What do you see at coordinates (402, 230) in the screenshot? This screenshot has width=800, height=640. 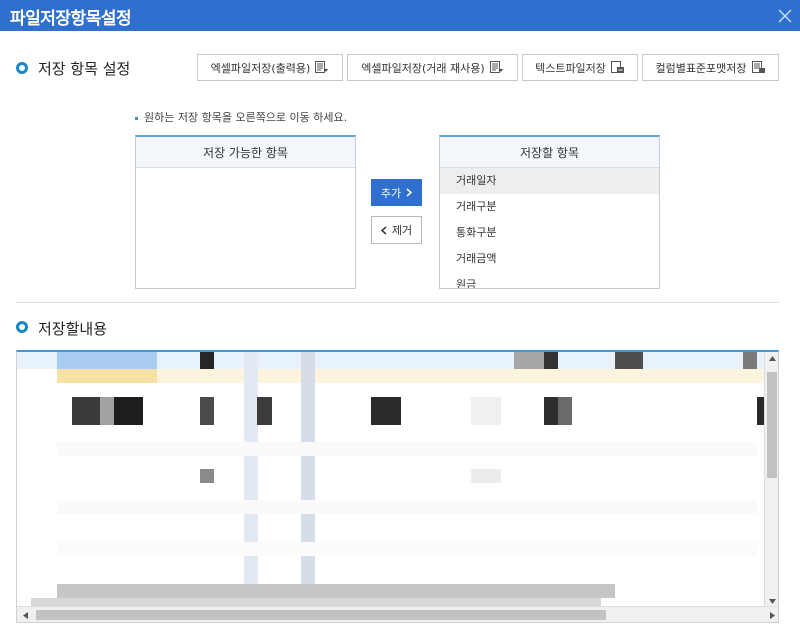 I see `remove-button-label: 제거` at bounding box center [402, 230].